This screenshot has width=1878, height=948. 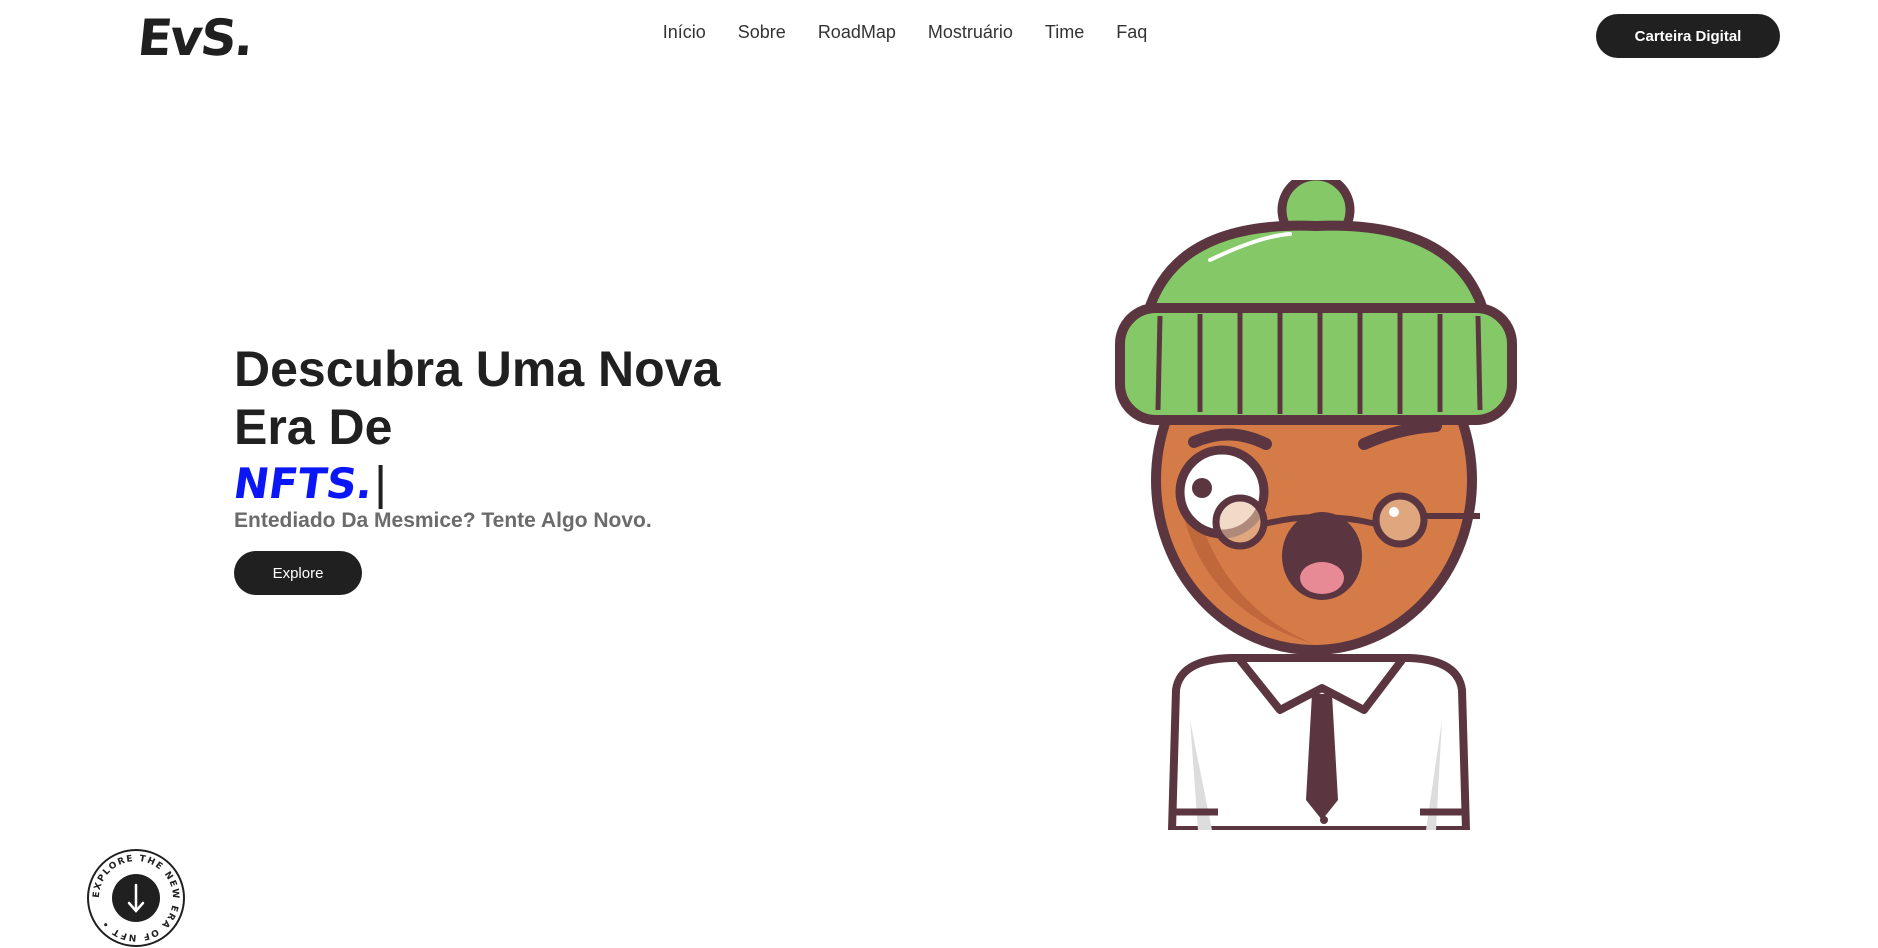 What do you see at coordinates (1316, 302) in the screenshot?
I see `beanie` at bounding box center [1316, 302].